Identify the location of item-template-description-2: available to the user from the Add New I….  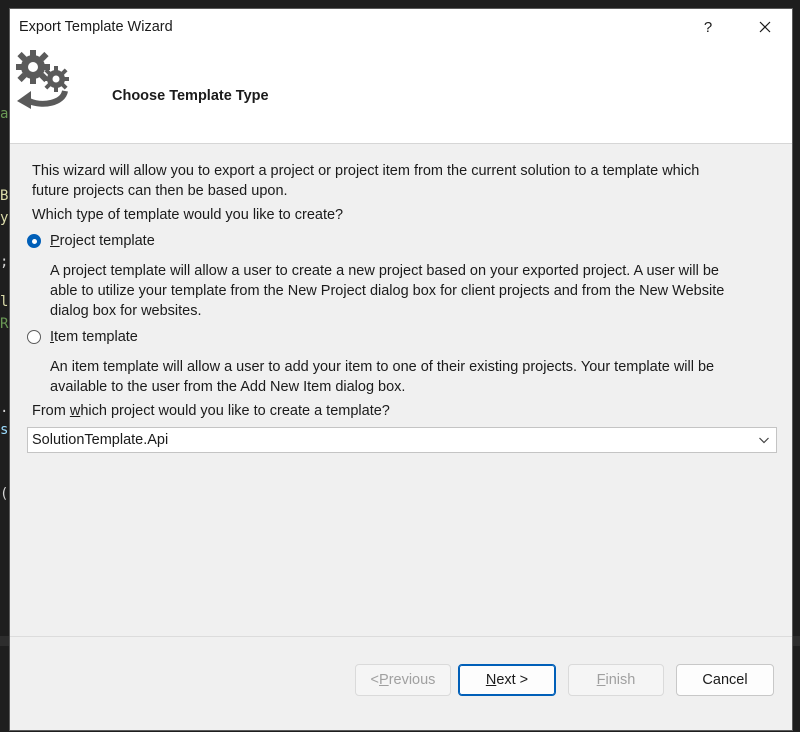
(228, 387).